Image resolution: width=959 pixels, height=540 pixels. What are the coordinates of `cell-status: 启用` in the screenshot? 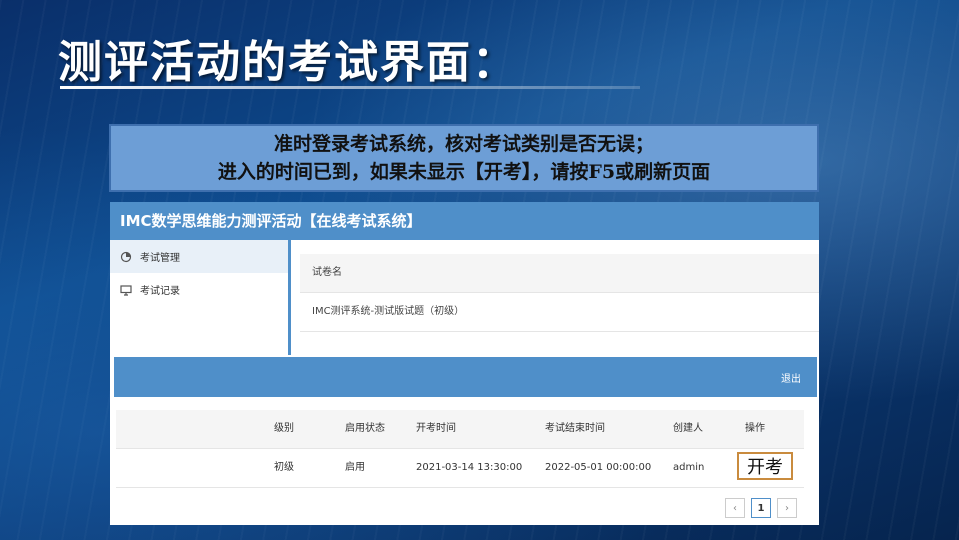 It's located at (355, 467).